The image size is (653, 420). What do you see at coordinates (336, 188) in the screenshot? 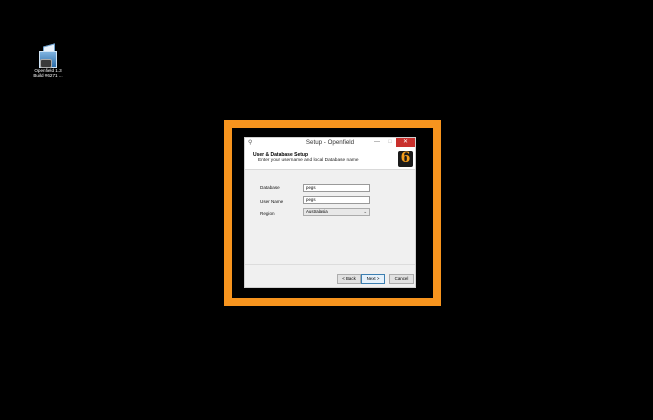
I see `database-input: pegs` at bounding box center [336, 188].